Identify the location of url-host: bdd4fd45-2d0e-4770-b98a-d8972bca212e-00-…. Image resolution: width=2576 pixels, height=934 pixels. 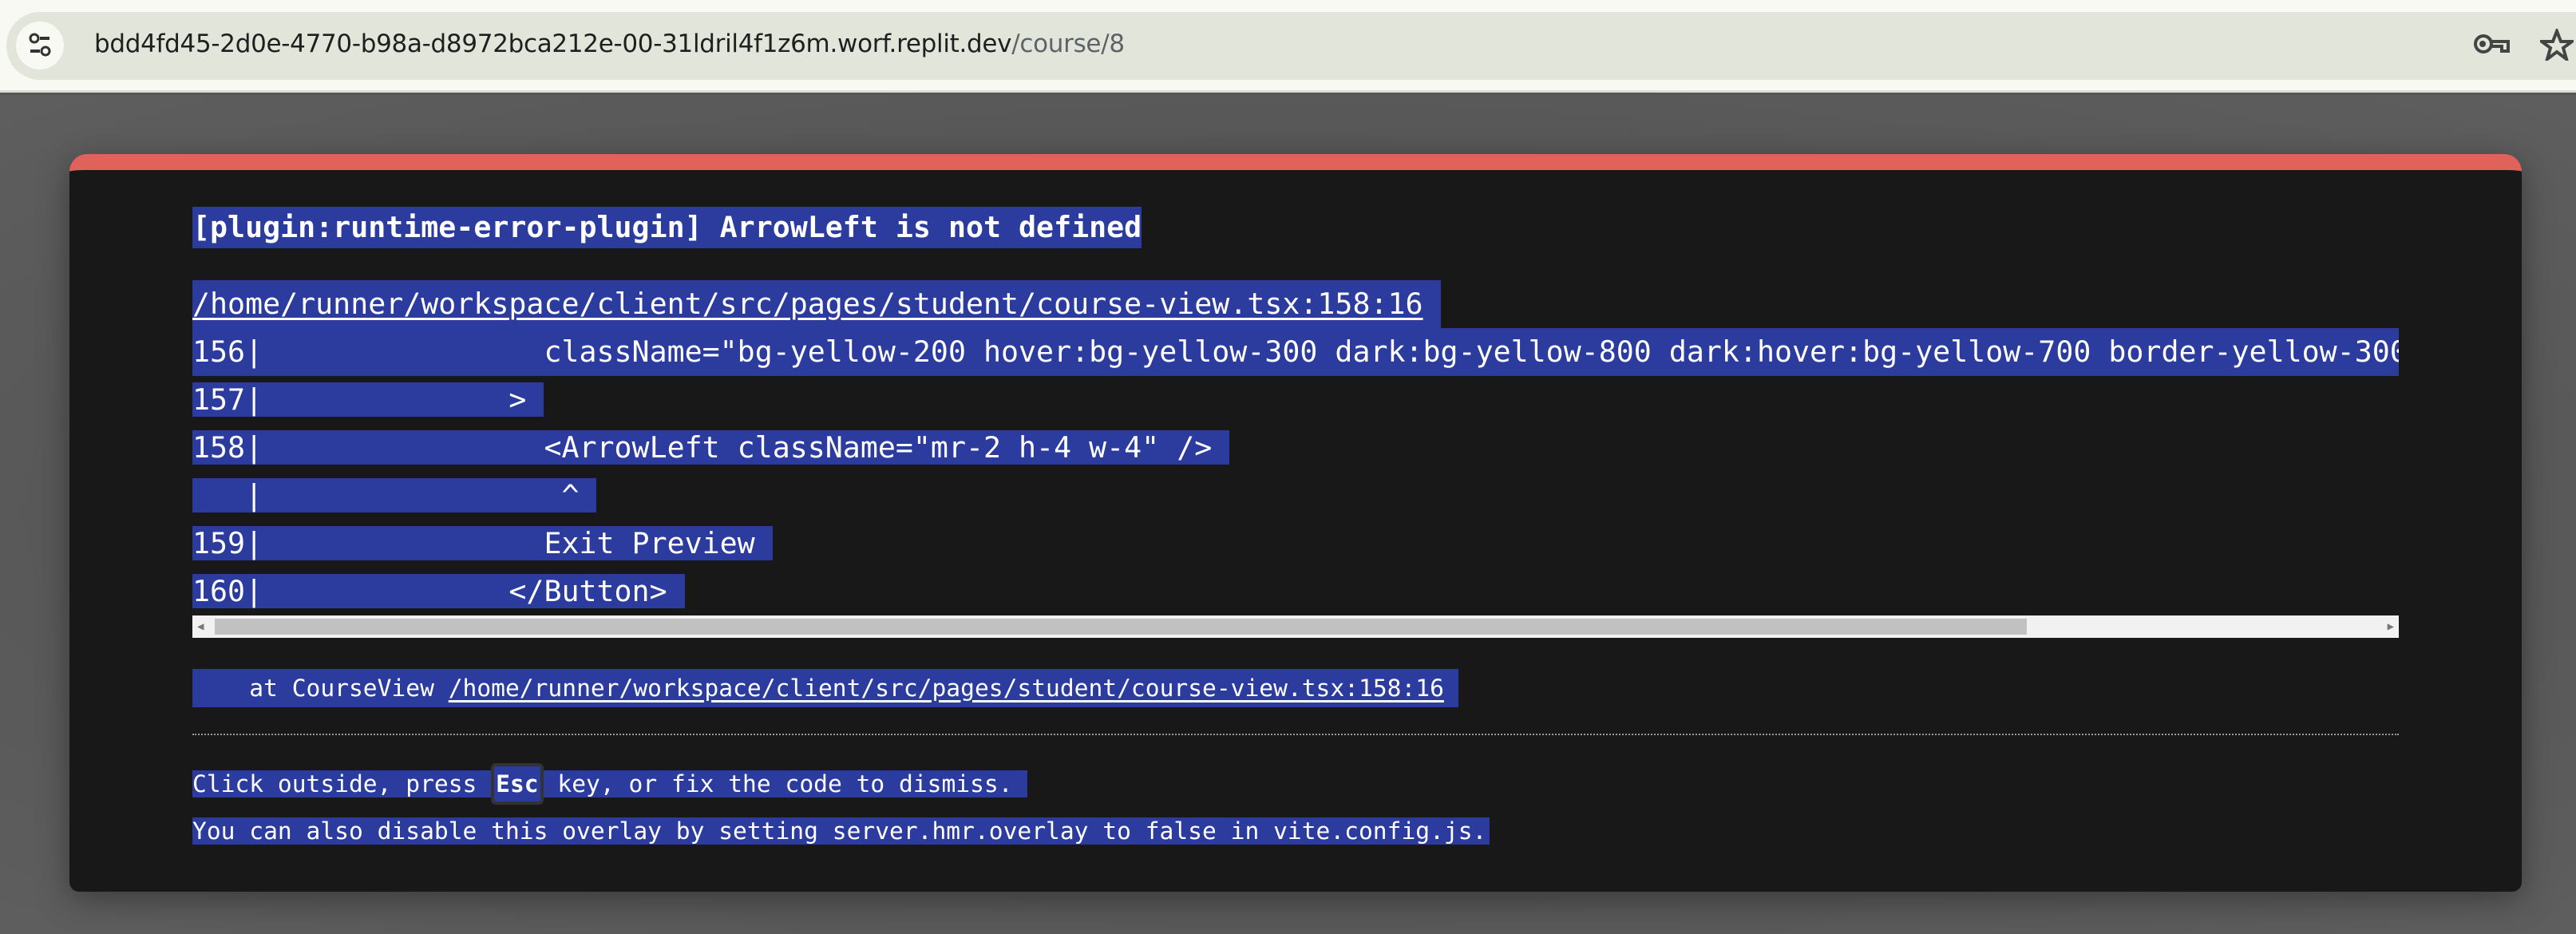
(553, 44).